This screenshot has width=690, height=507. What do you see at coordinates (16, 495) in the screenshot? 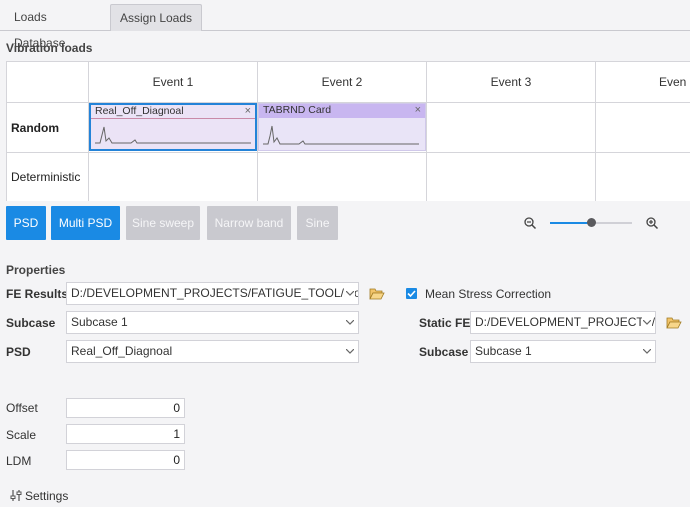
I see `settings-sliders-icon` at bounding box center [16, 495].